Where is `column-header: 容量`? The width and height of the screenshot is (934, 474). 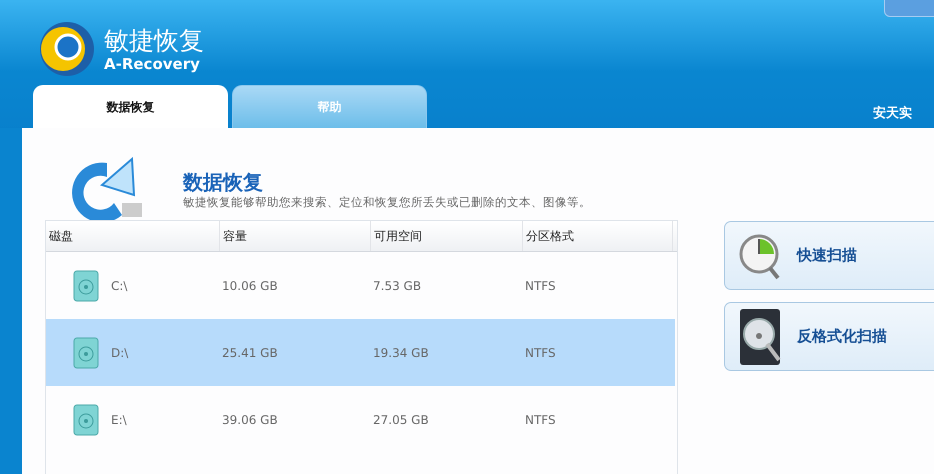 column-header: 容量 is located at coordinates (295, 236).